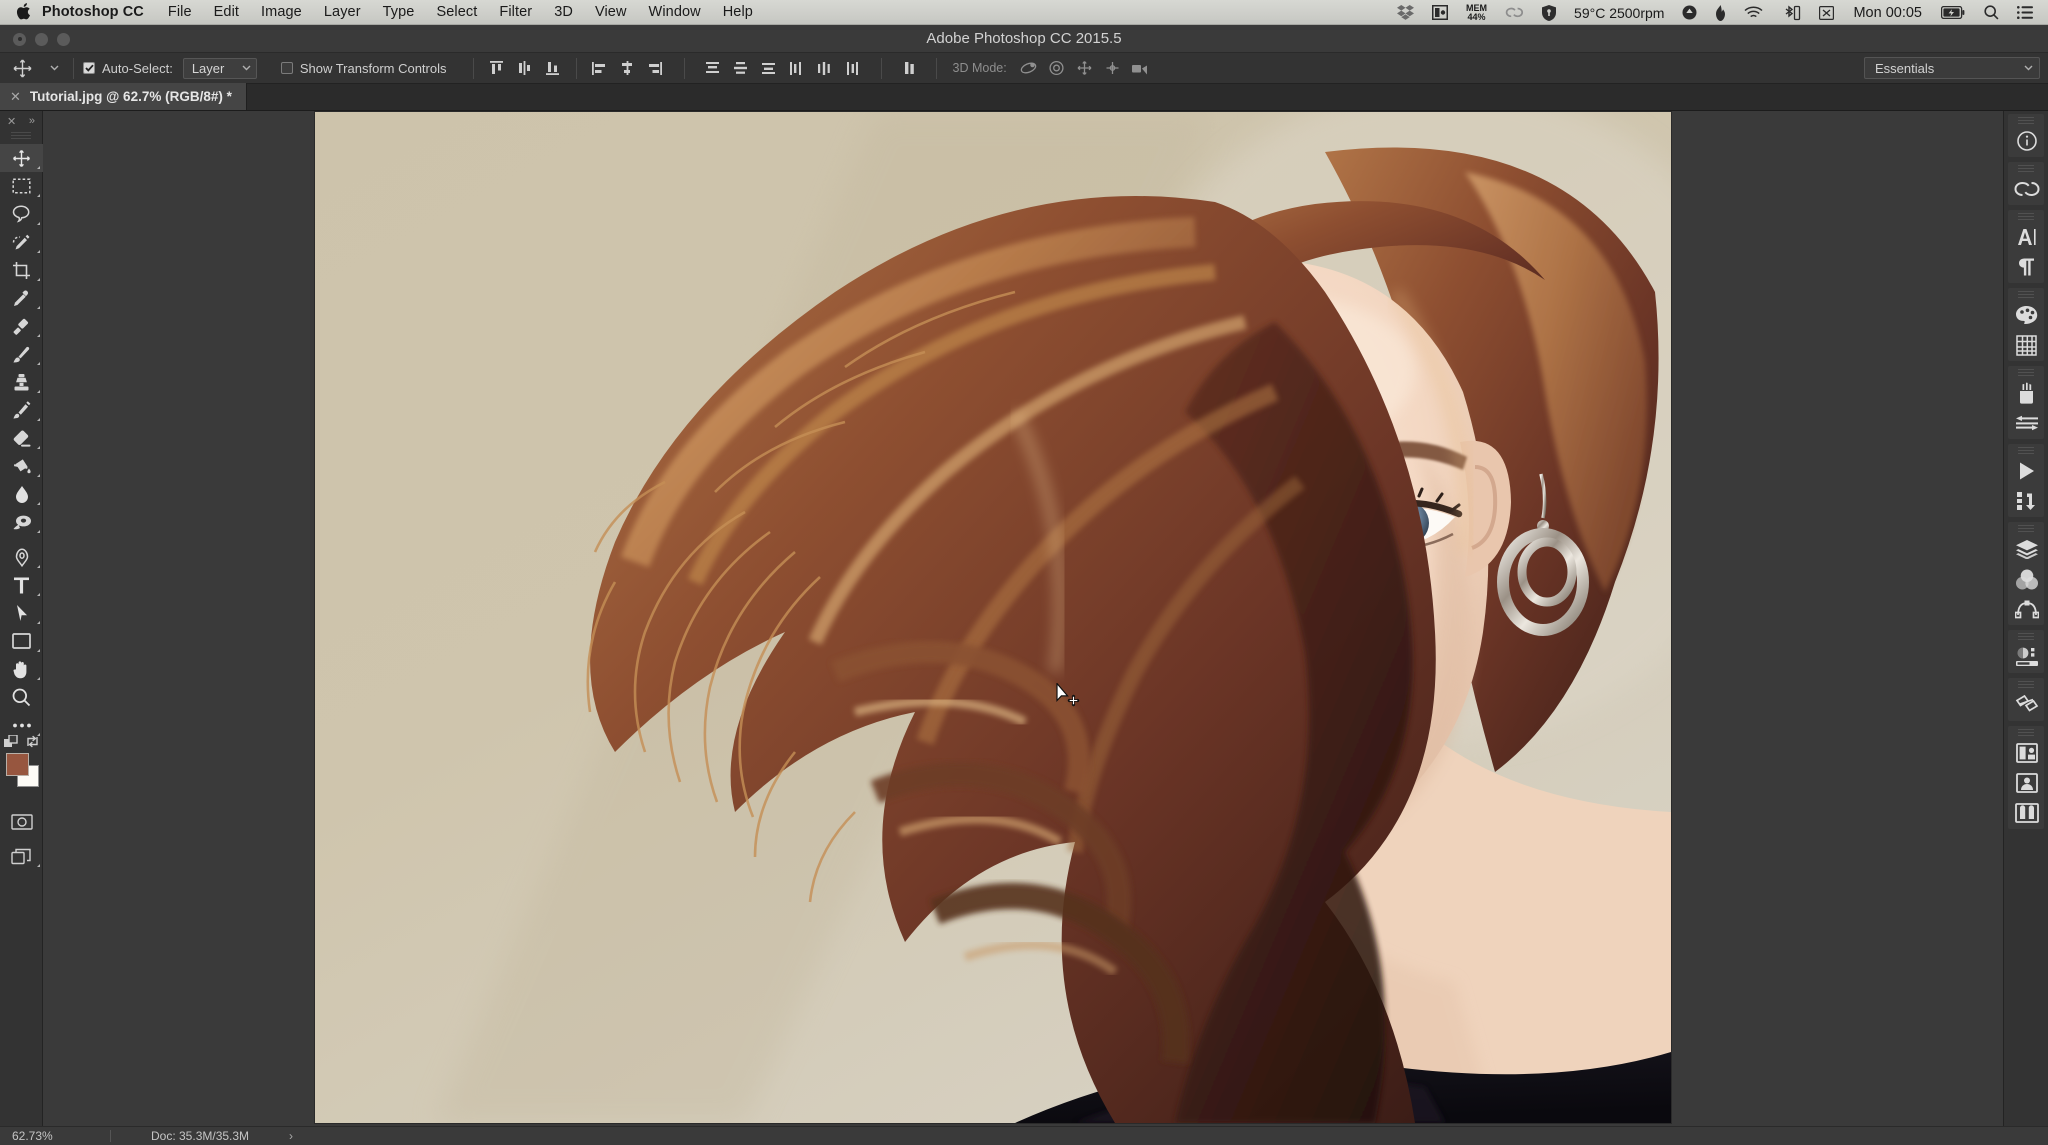 This screenshot has height=1145, width=2048. What do you see at coordinates (21, 438) in the screenshot?
I see `tool-eraser` at bounding box center [21, 438].